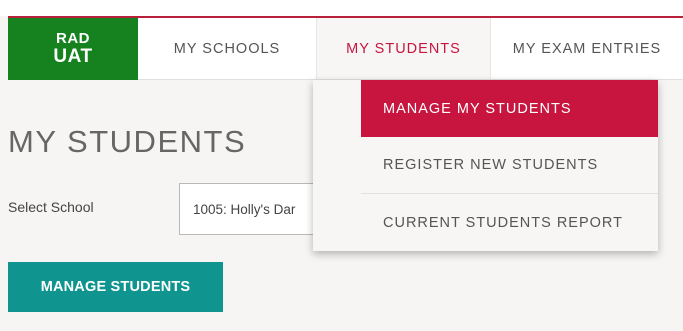 The image size is (683, 331). I want to click on nav-my-students: MY STUDENTS, so click(403, 48).